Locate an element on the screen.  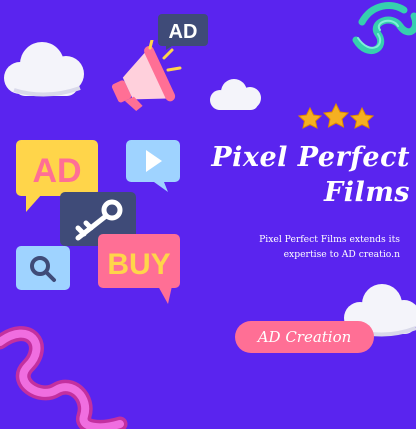
buy-bubble: BUY is located at coordinates (139, 269).